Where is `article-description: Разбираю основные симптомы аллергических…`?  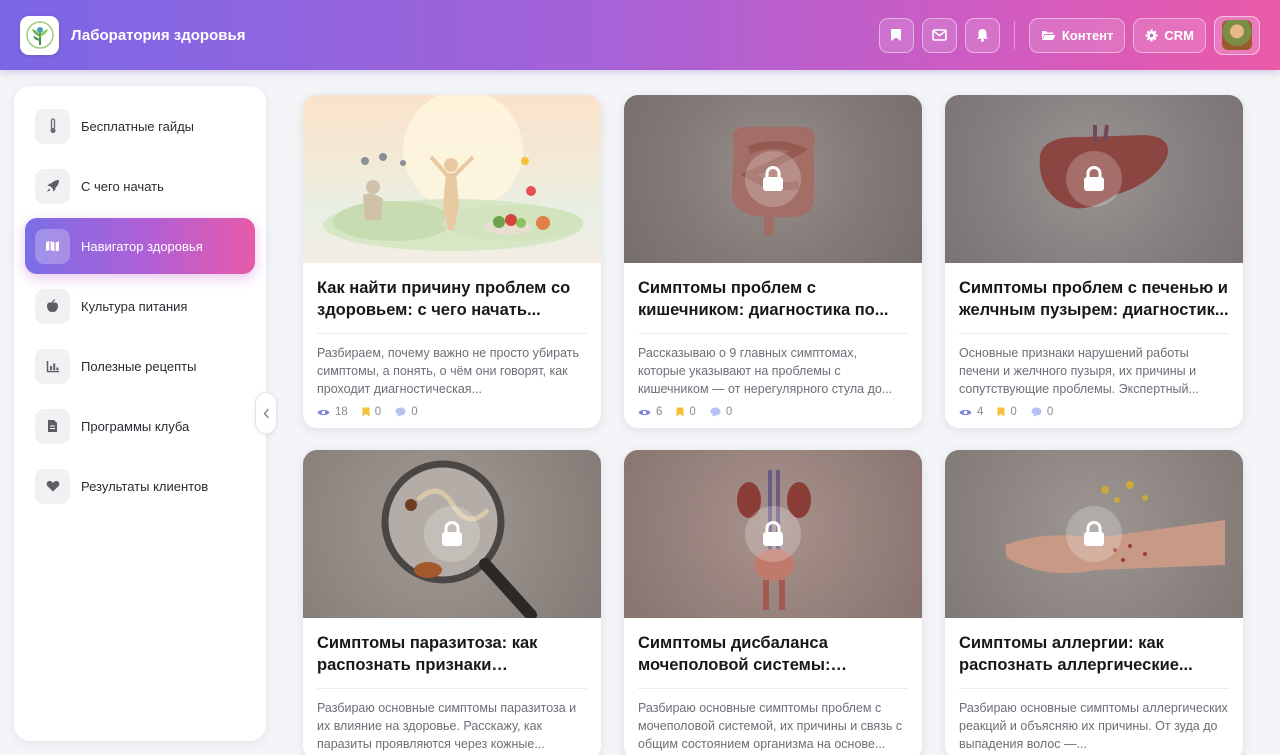
article-description: Разбираю основные симптомы аллергических… is located at coordinates (1093, 726).